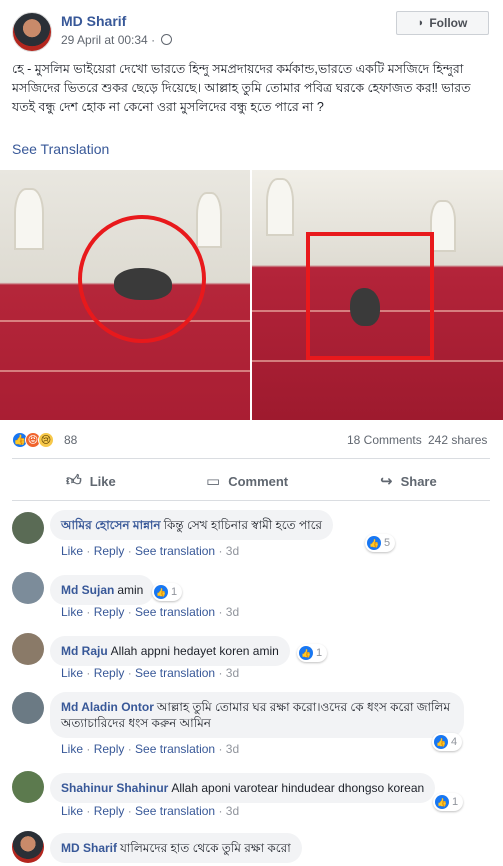 The image size is (503, 866). I want to click on reaction-count: 88, so click(70, 440).